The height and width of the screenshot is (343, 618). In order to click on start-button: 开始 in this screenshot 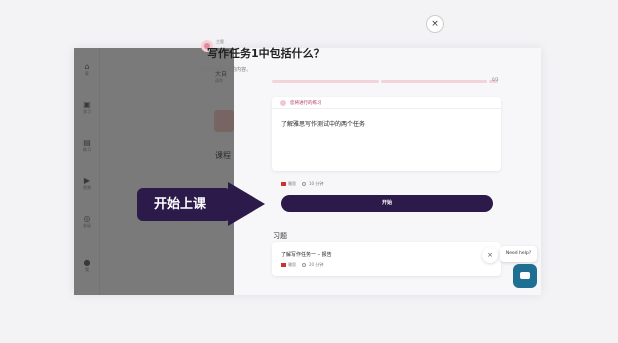, I will do `click(387, 203)`.